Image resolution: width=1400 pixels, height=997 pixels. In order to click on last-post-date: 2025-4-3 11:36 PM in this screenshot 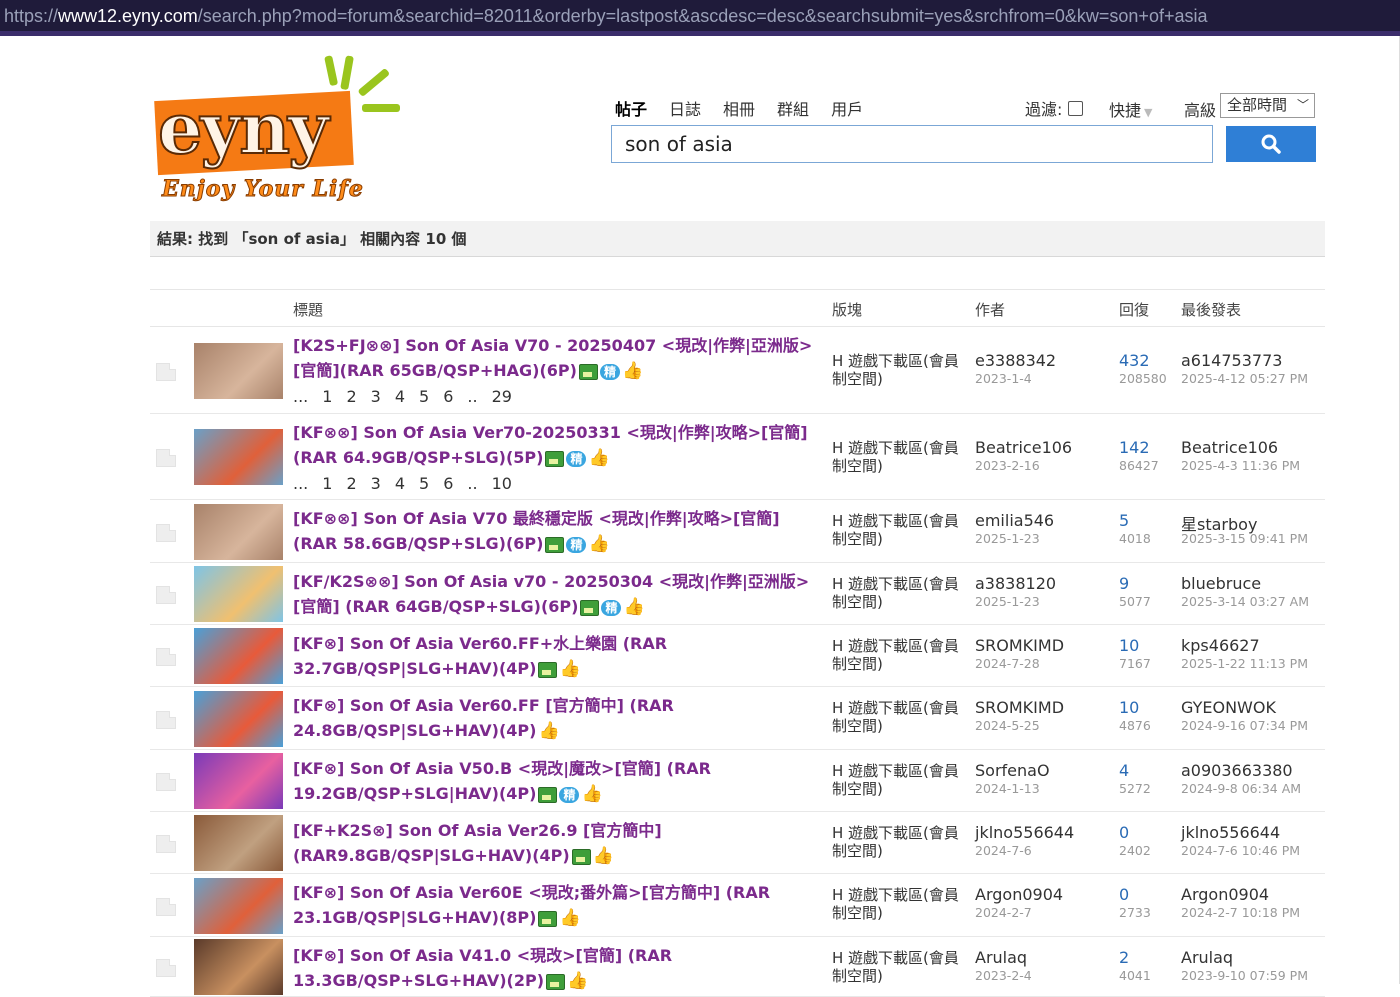, I will do `click(1240, 465)`.